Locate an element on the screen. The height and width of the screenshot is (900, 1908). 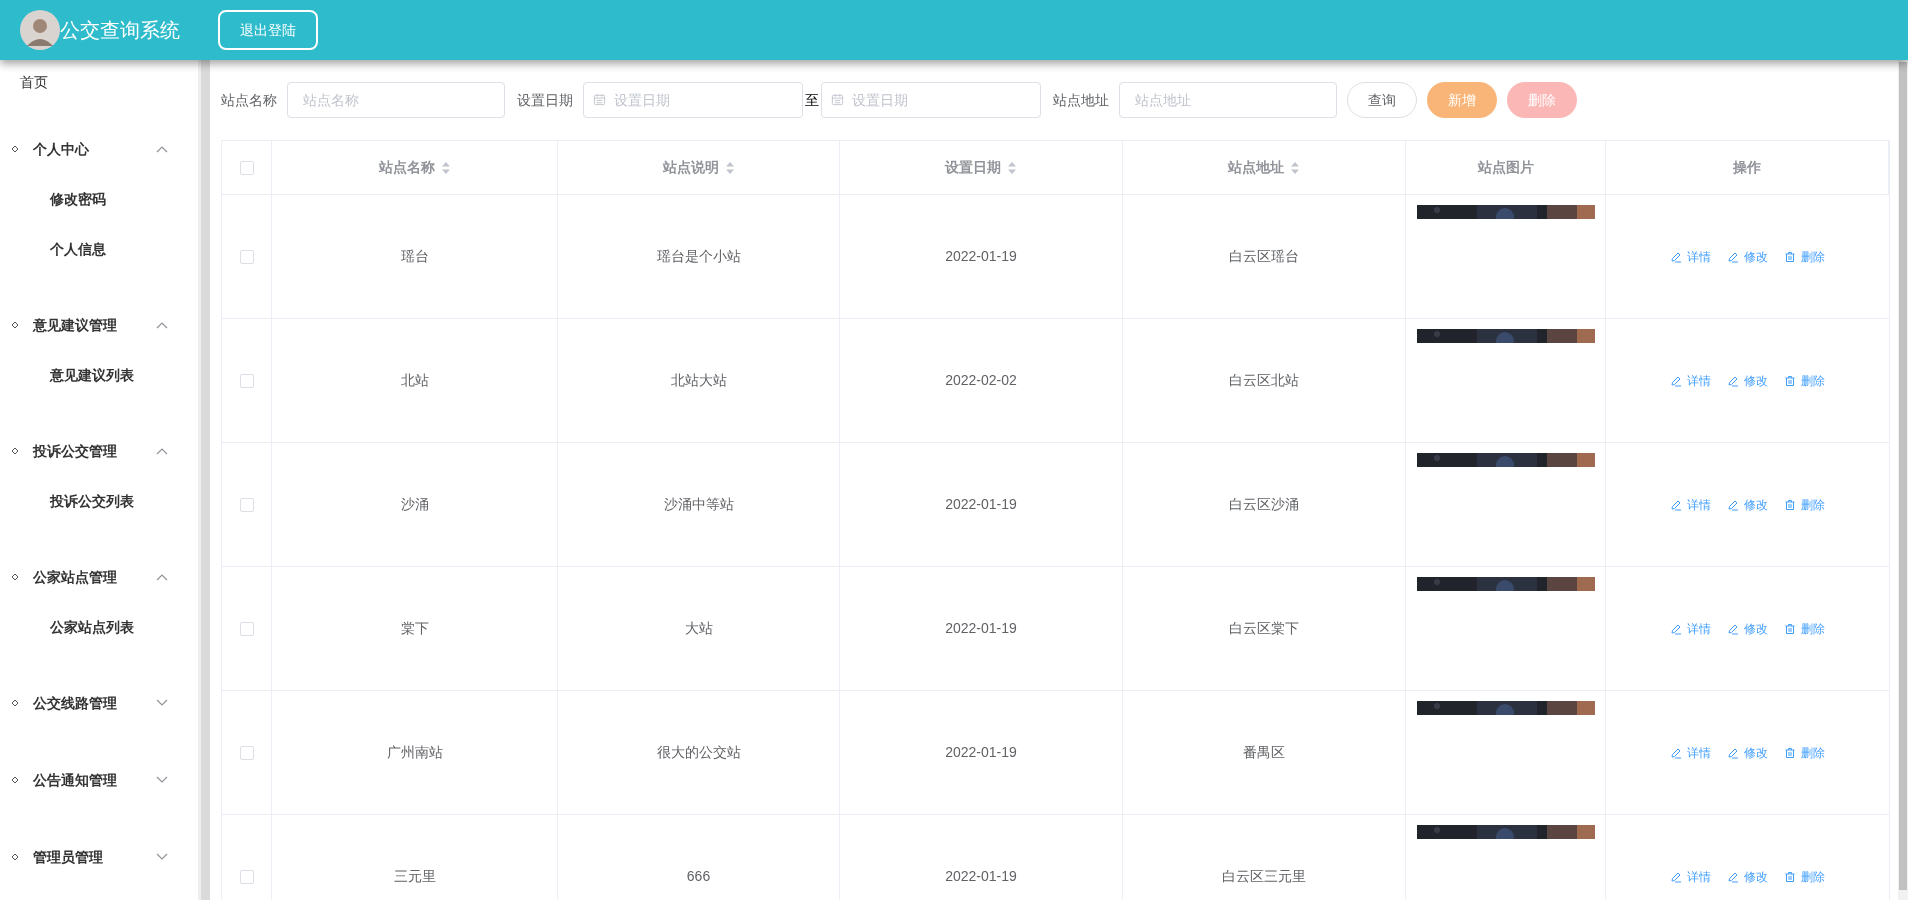
app-title: 公交查询系统 is located at coordinates (120, 30).